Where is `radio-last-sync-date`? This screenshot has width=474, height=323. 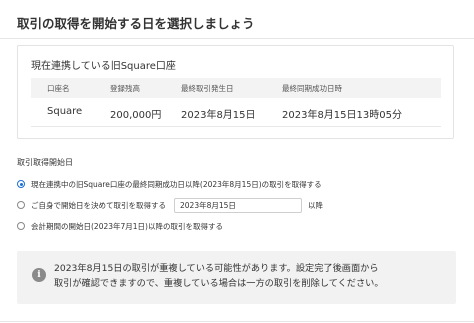
radio-last-sync-date is located at coordinates (21, 184).